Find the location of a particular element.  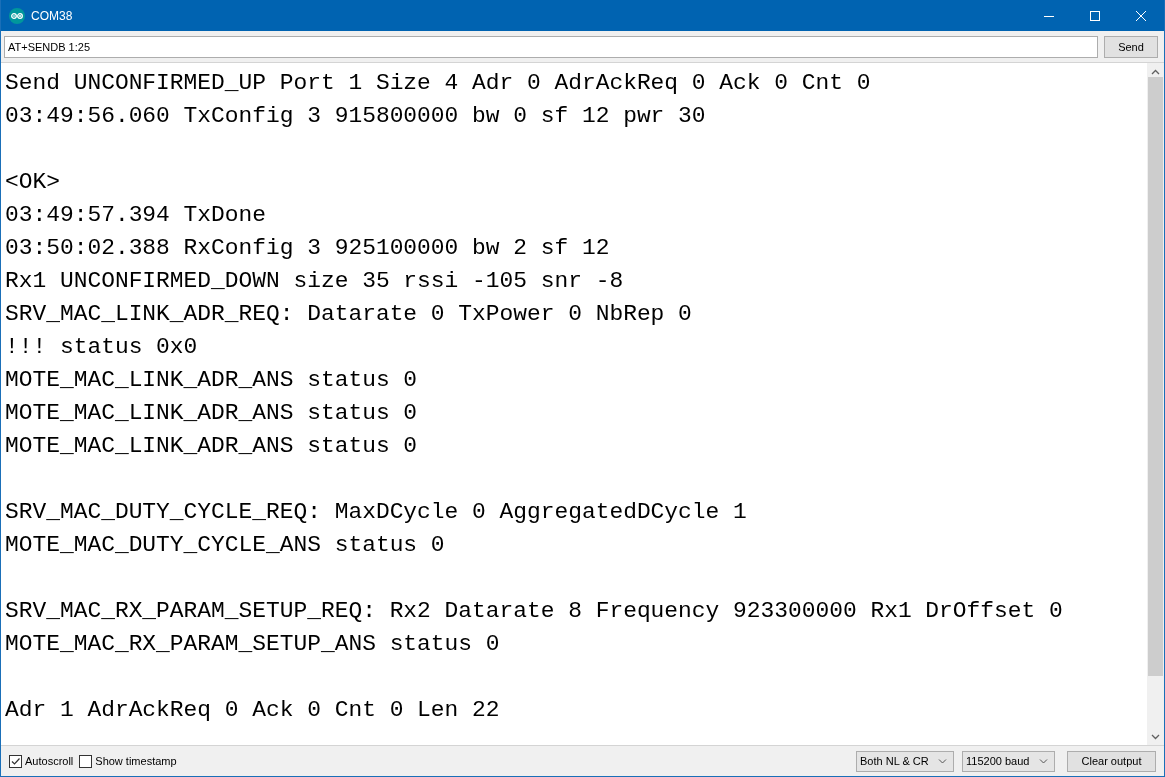

scroll-down-icon is located at coordinates (1155, 737).